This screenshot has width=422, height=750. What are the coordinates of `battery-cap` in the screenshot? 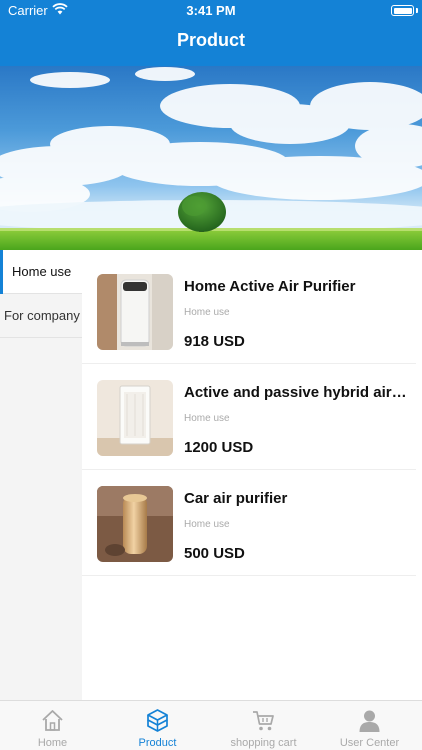 It's located at (417, 10).